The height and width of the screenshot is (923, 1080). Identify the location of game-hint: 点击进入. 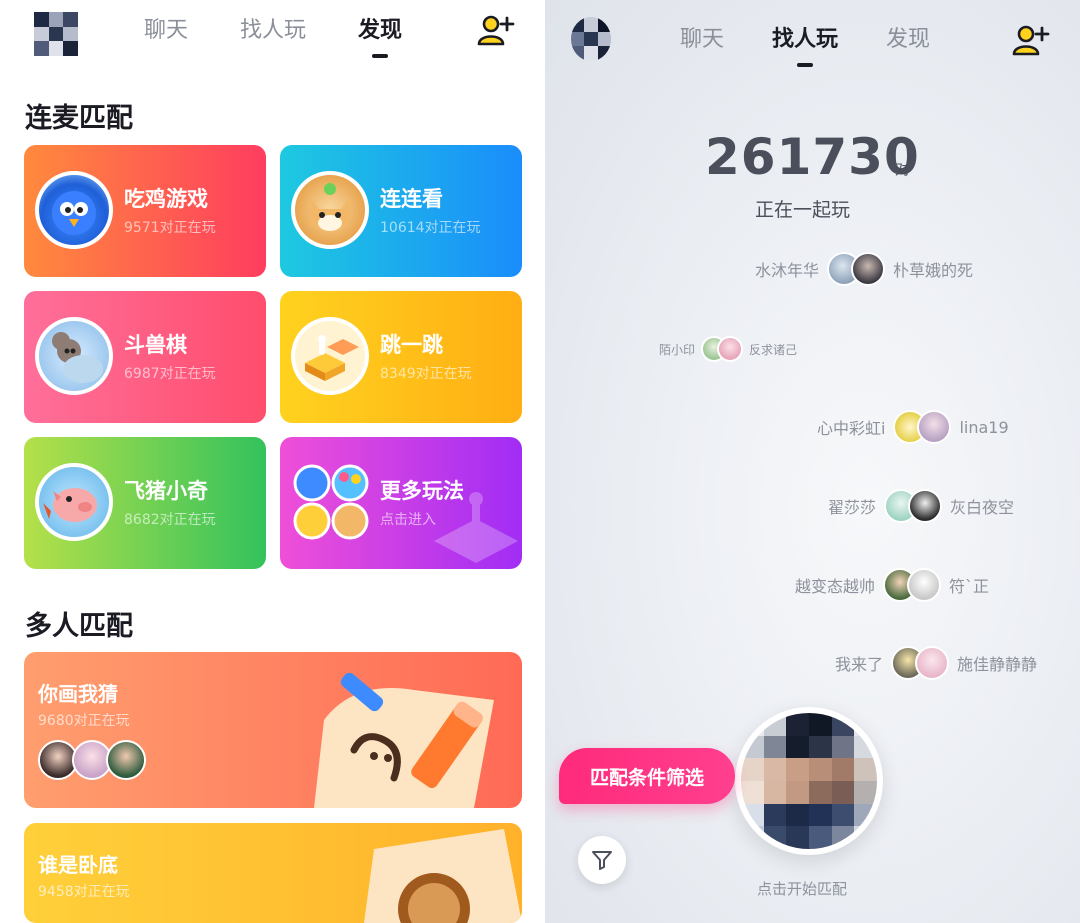
(408, 520).